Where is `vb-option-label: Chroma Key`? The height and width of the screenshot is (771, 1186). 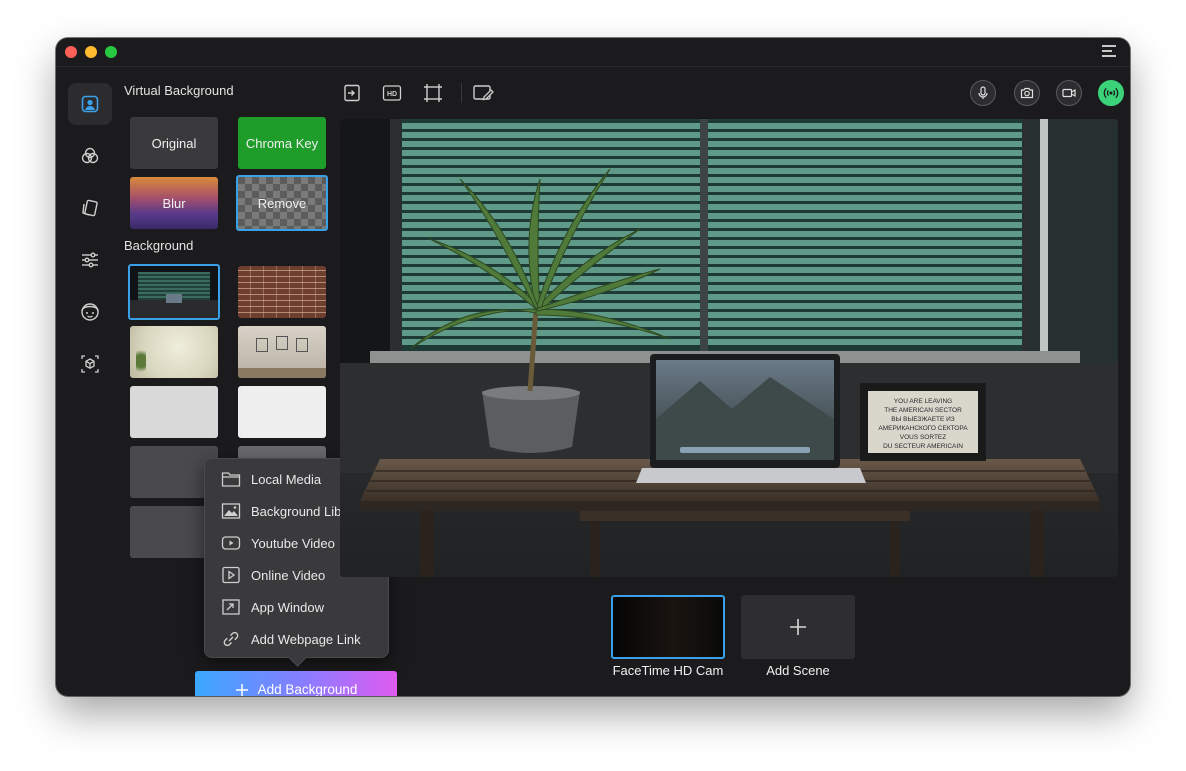 vb-option-label: Chroma Key is located at coordinates (282, 143).